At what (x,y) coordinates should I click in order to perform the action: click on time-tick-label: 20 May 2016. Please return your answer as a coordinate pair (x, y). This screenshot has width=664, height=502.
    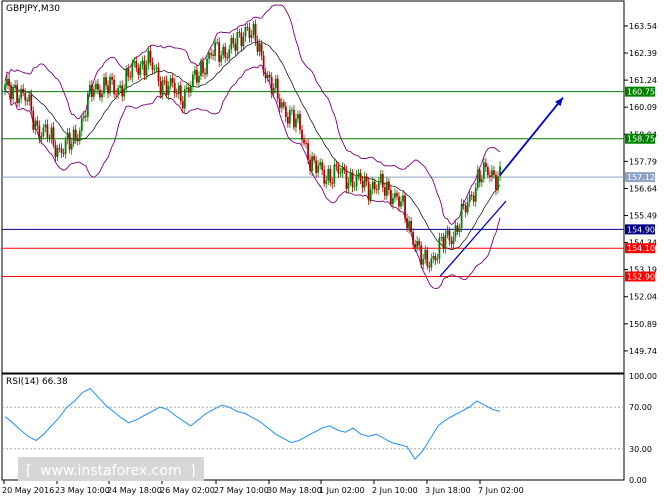
    Looking at the image, I should click on (28, 490).